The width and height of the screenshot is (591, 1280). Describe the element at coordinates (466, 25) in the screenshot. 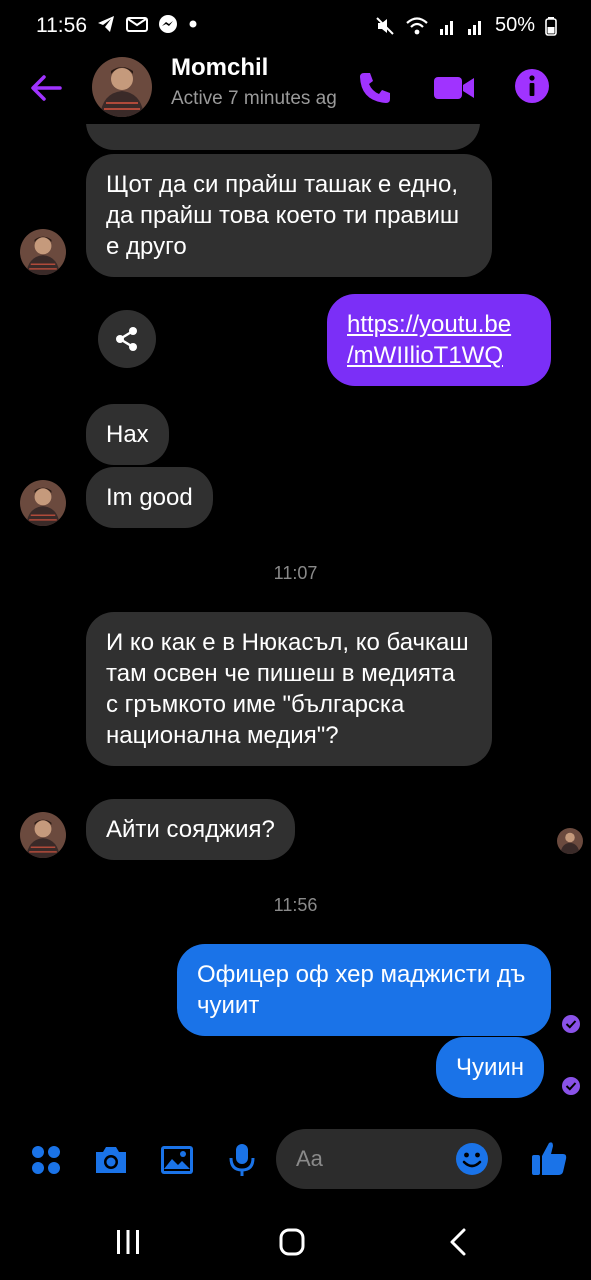

I see `system-icons: 50%` at that location.